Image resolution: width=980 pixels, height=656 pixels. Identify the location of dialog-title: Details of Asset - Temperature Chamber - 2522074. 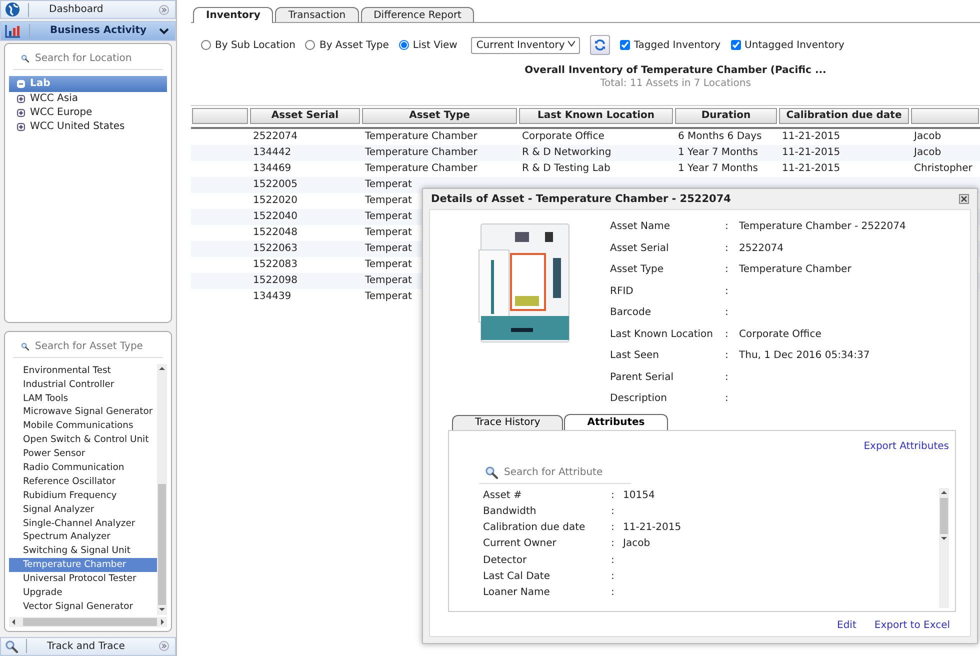
(581, 199).